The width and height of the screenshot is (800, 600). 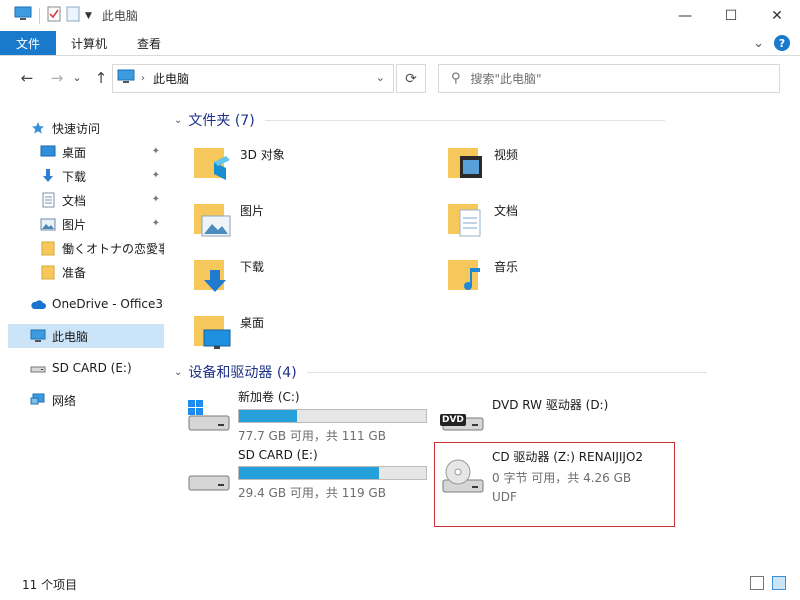 What do you see at coordinates (74, 152) in the screenshot?
I see `sidebar-item-label: 桌面` at bounding box center [74, 152].